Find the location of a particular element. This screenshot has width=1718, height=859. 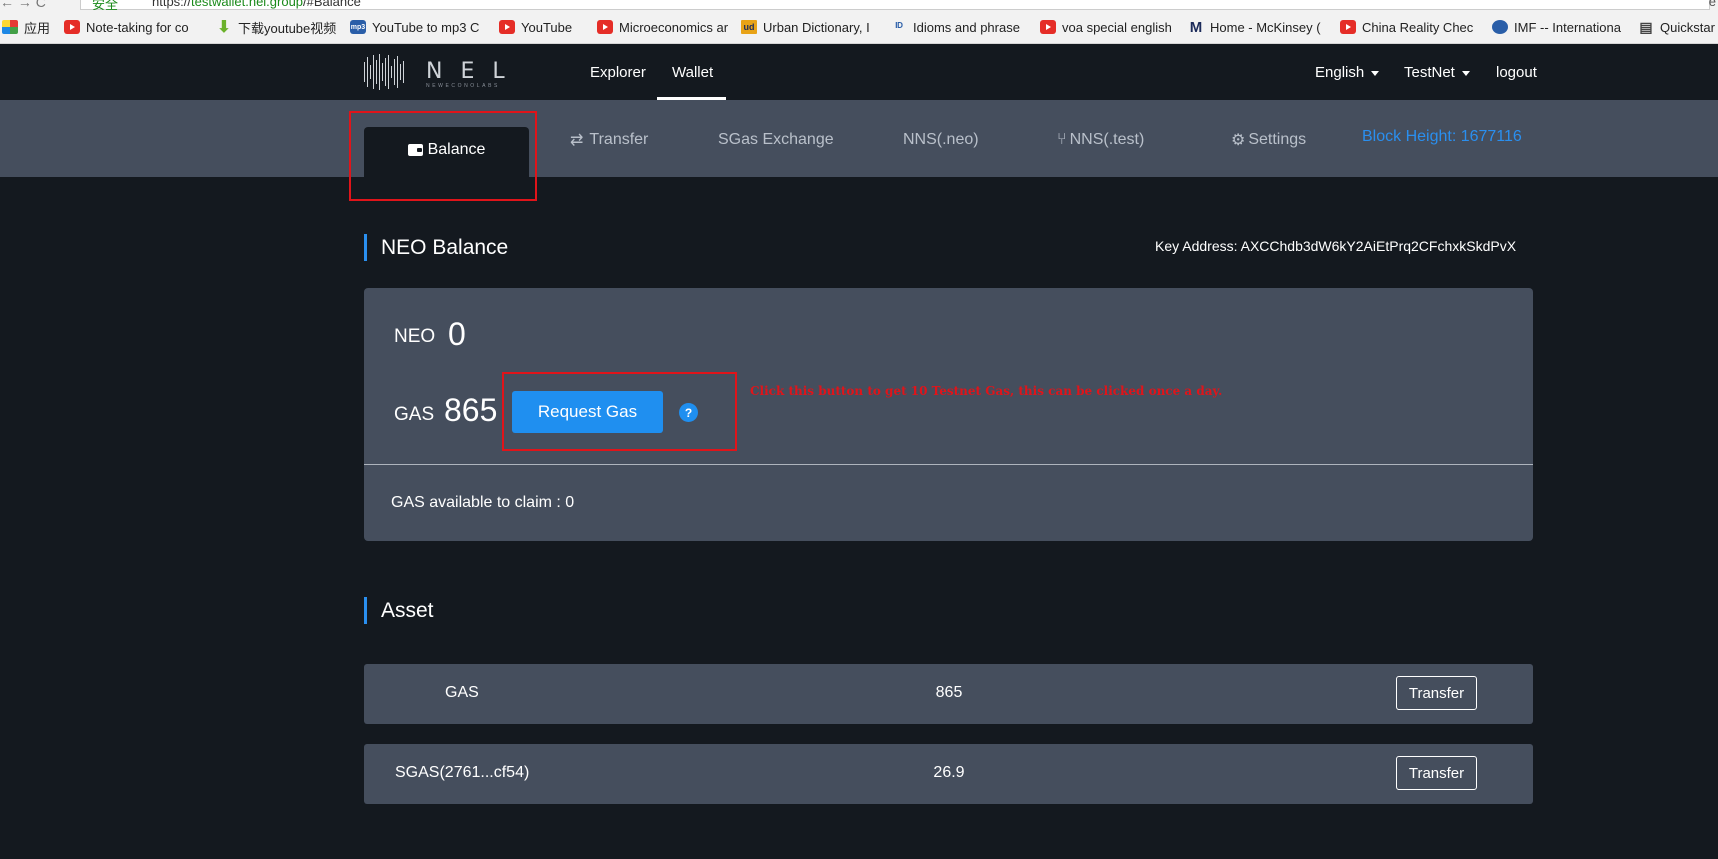

nav-wallet: Wallet is located at coordinates (692, 72).